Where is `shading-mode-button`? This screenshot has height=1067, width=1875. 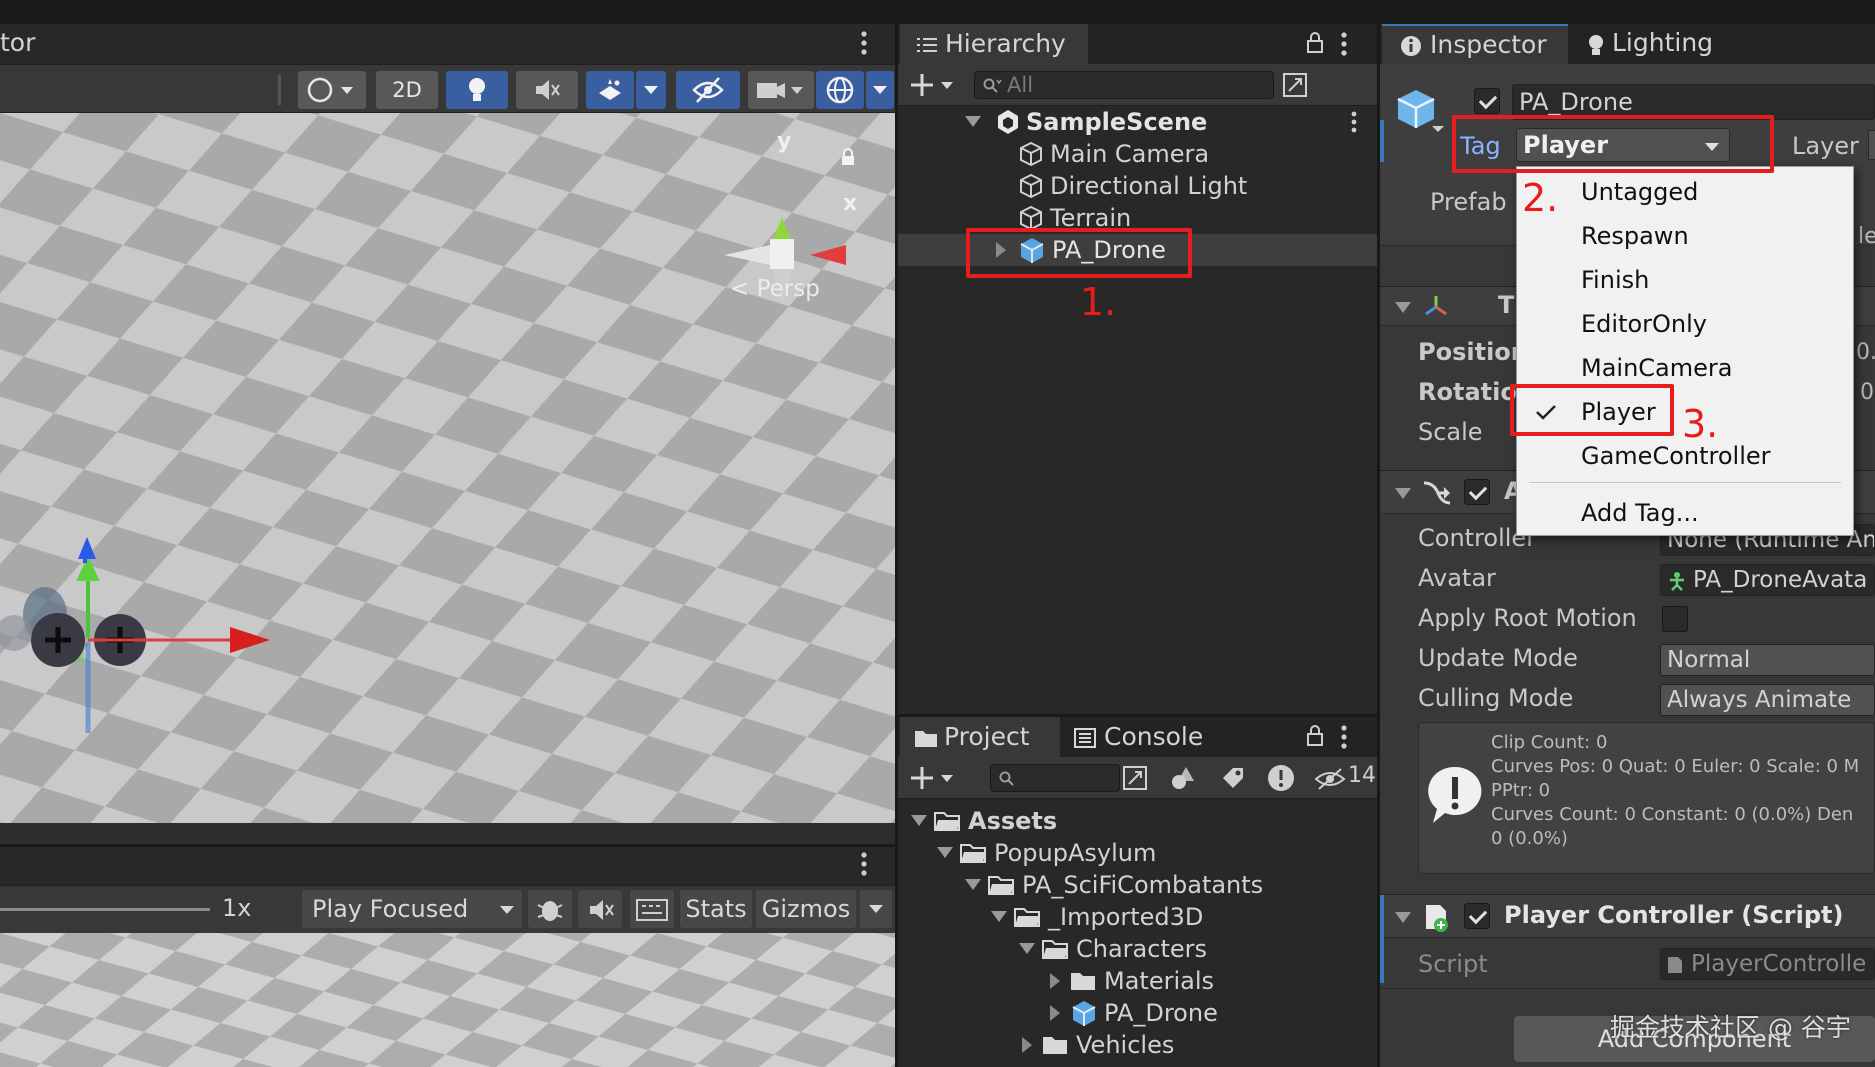
shading-mode-button is located at coordinates (332, 90).